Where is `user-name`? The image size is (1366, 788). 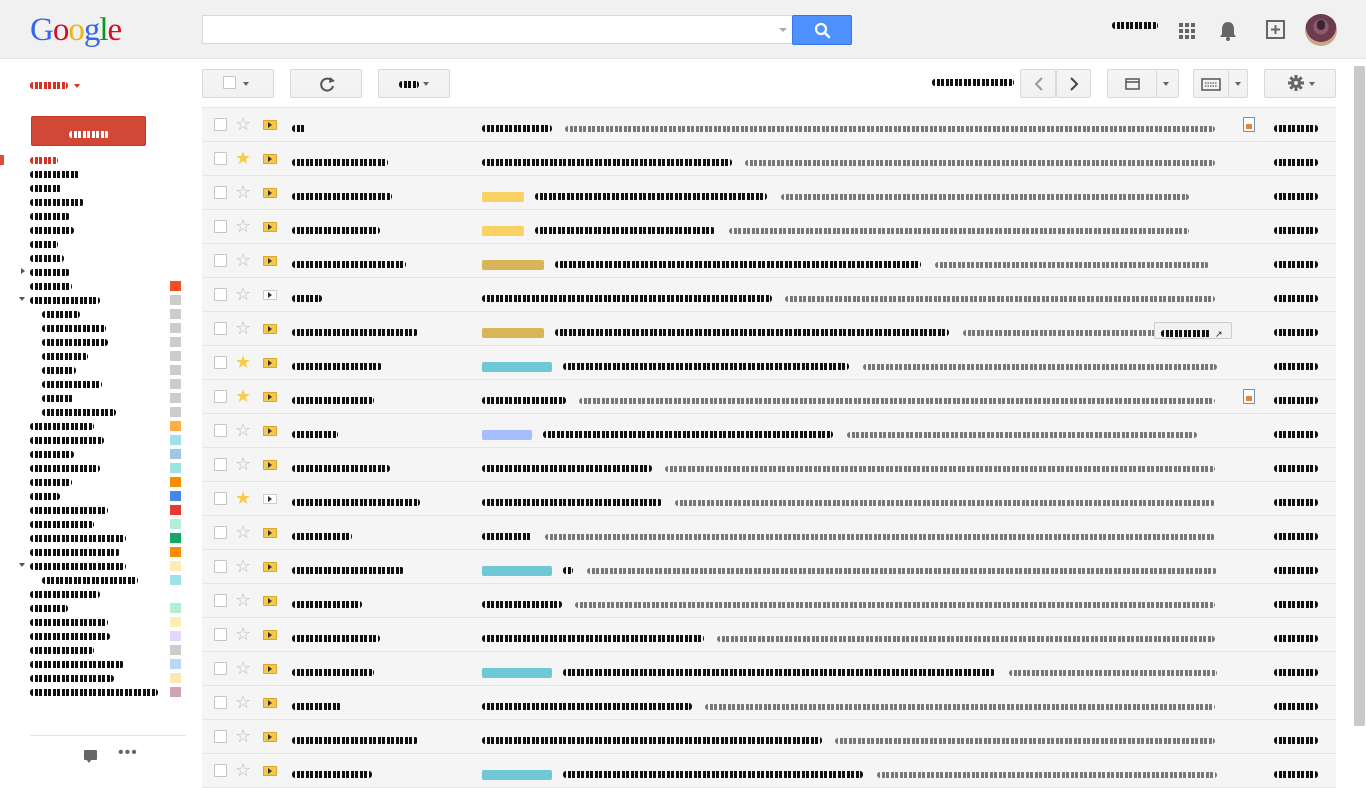
user-name is located at coordinates (1135, 25).